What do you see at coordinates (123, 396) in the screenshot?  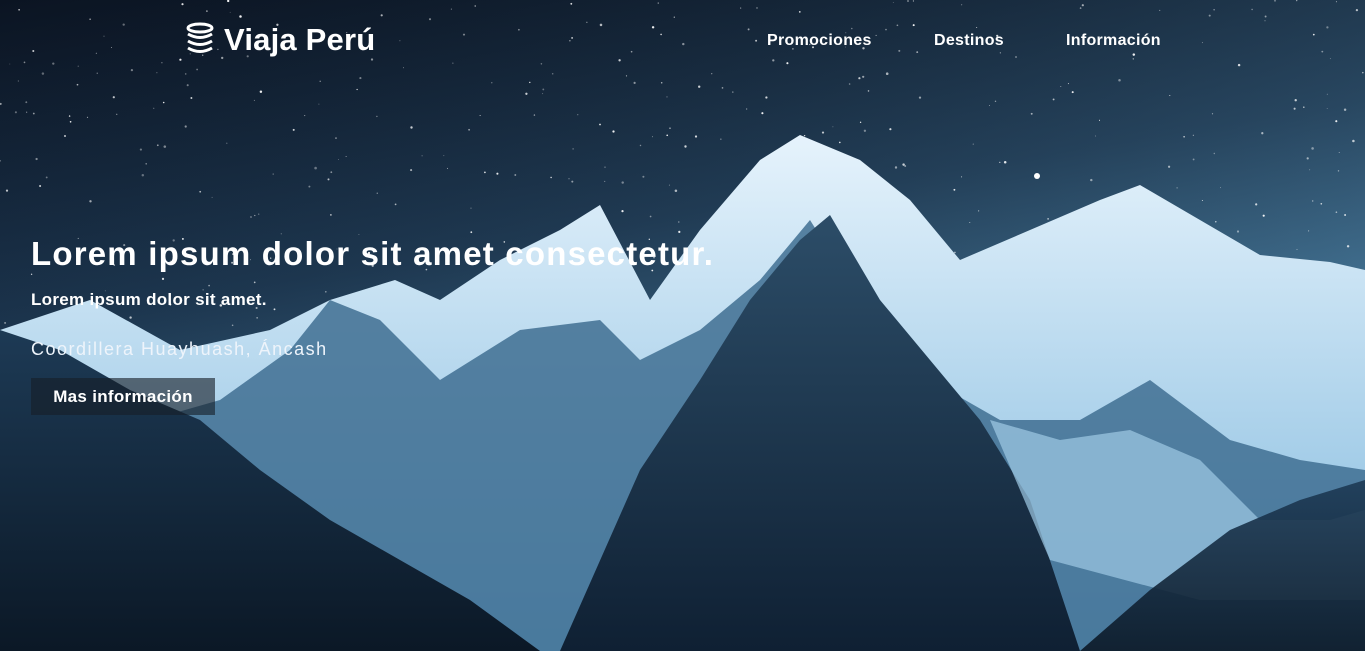 I see `more-info-button: Mas información` at bounding box center [123, 396].